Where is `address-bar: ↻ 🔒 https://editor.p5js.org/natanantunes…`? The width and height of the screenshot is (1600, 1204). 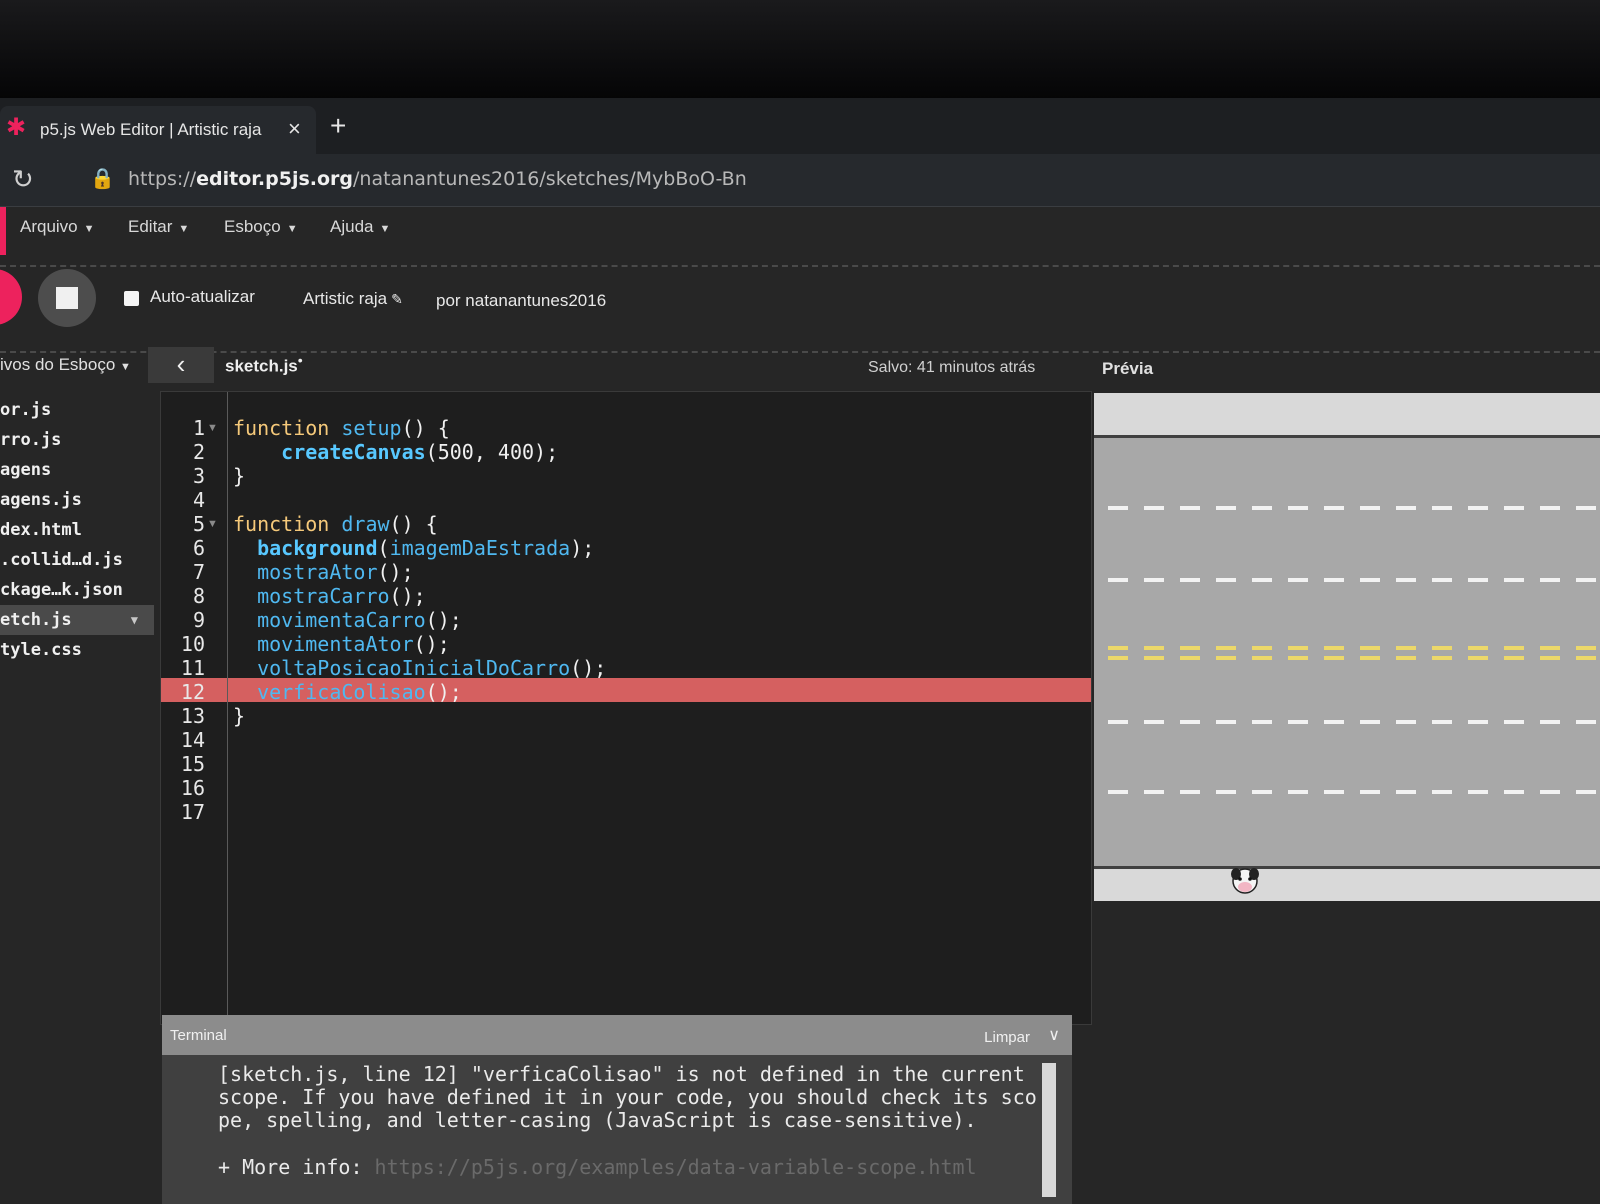 address-bar: ↻ 🔒 https://editor.p5js.org/natanantunes… is located at coordinates (800, 180).